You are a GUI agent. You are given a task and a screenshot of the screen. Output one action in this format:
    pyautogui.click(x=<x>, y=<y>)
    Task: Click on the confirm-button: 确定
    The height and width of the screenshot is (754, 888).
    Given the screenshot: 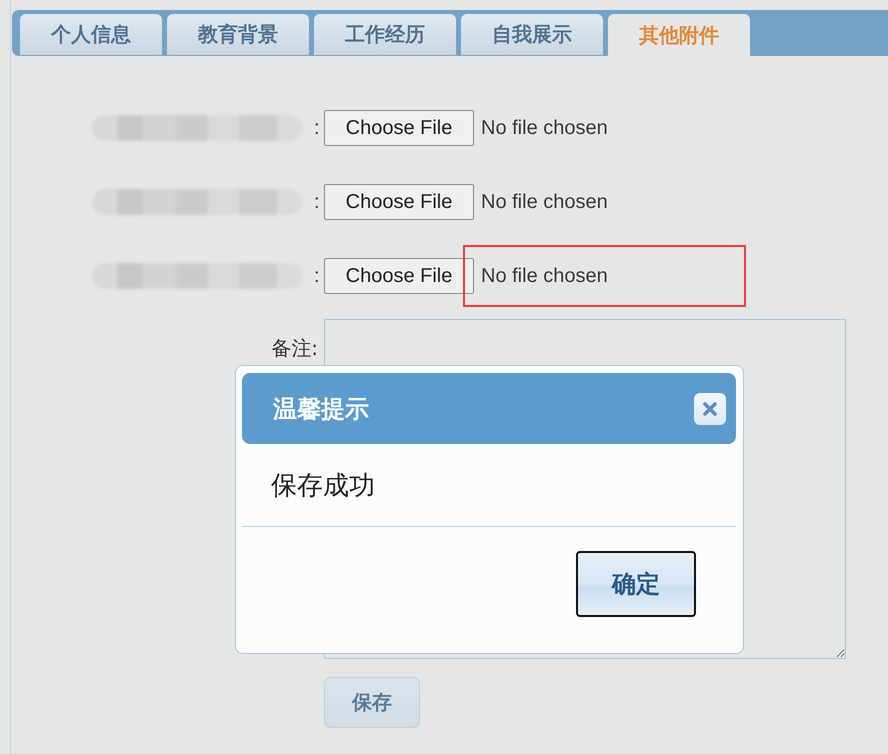 What is the action you would take?
    pyautogui.click(x=636, y=584)
    